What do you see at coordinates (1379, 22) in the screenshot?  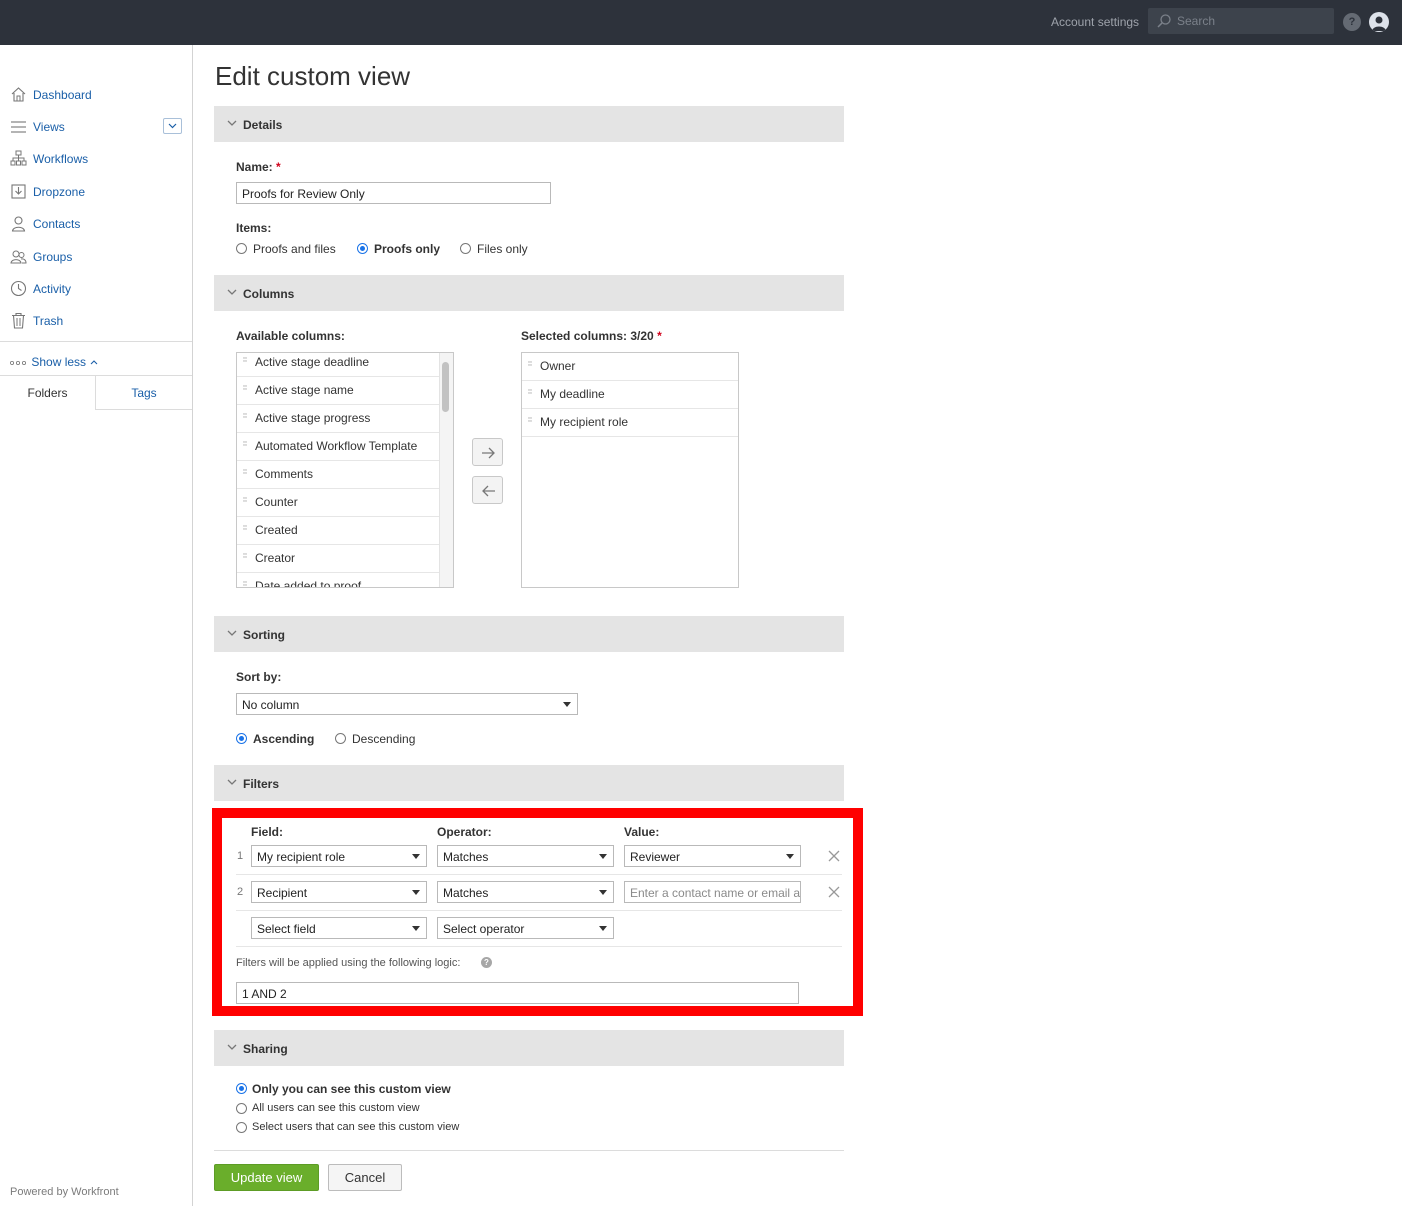 I see `avatar` at bounding box center [1379, 22].